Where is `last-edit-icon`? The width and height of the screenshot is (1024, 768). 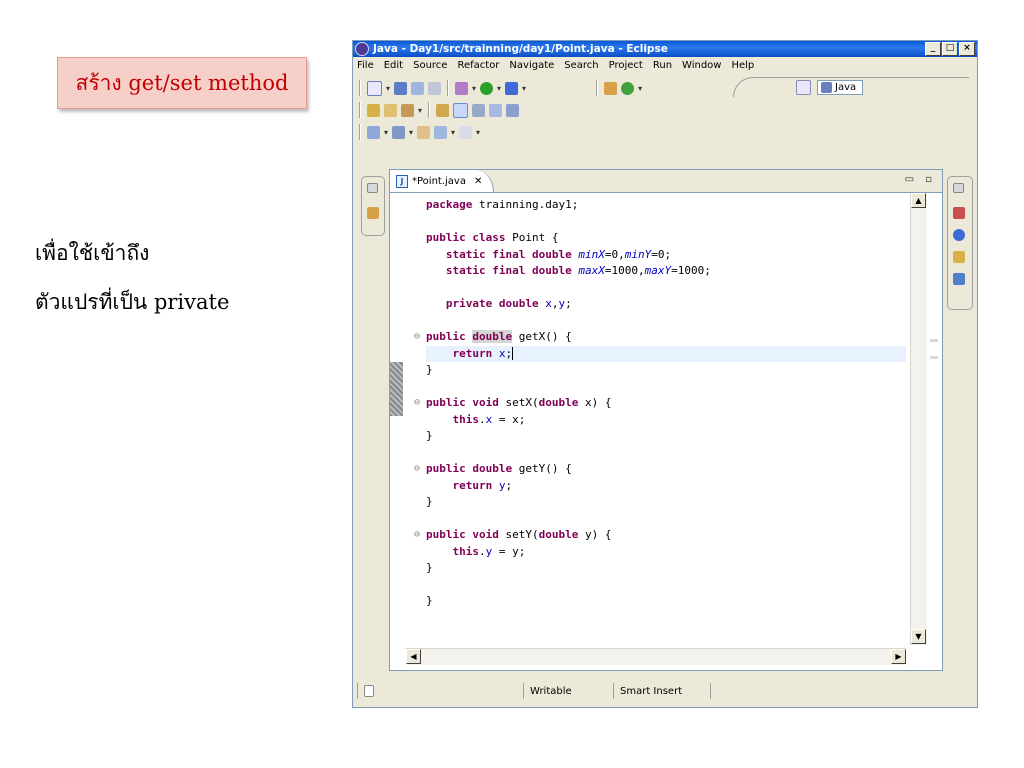 last-edit-icon is located at coordinates (424, 132).